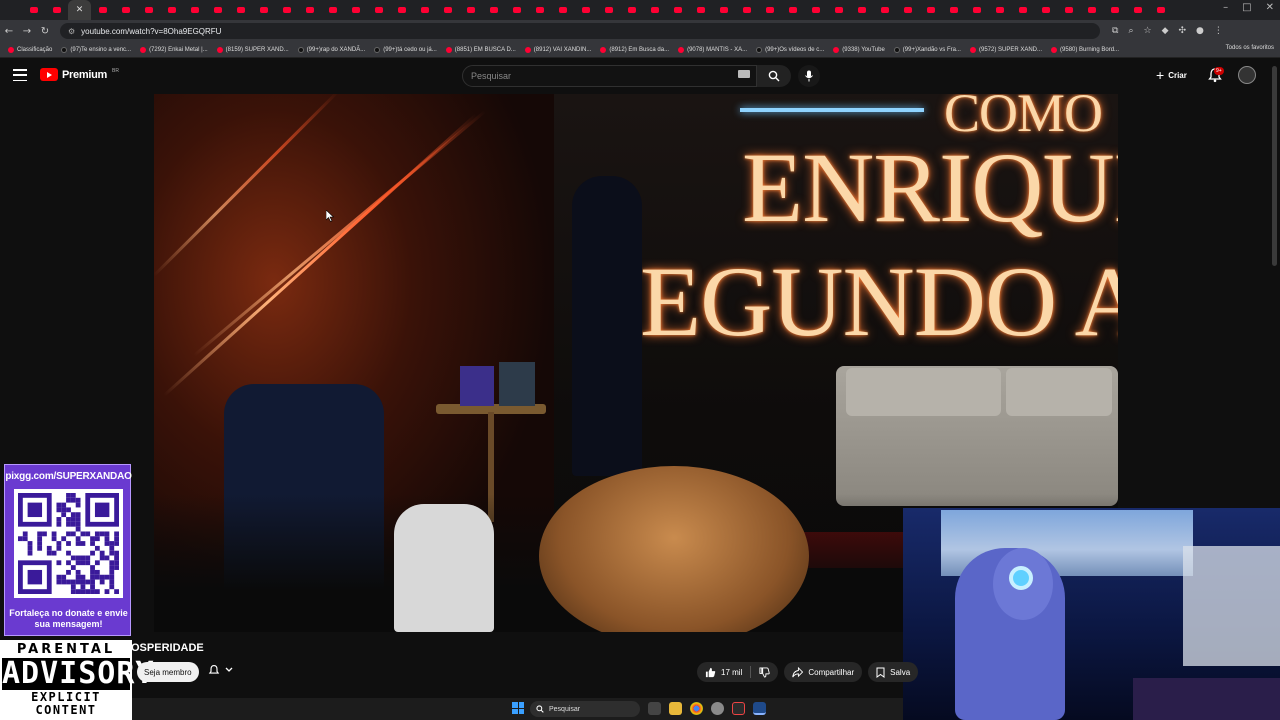 The image size is (1280, 720). I want to click on url-input: ⚙ youtube.com/watch?v=8Oha9EGQRFU, so click(580, 31).